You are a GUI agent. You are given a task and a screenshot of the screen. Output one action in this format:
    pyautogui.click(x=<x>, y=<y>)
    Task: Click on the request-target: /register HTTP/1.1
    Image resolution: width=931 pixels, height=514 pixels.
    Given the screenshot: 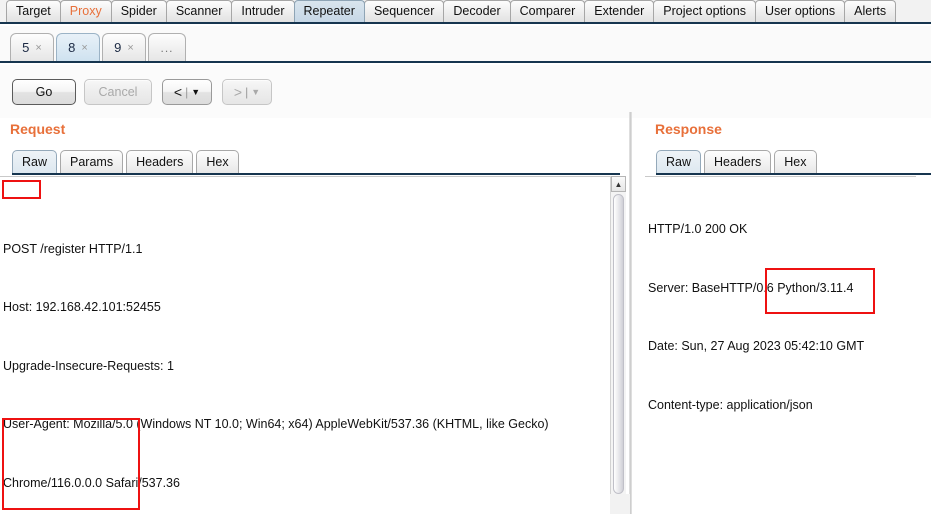 What is the action you would take?
    pyautogui.click(x=89, y=248)
    